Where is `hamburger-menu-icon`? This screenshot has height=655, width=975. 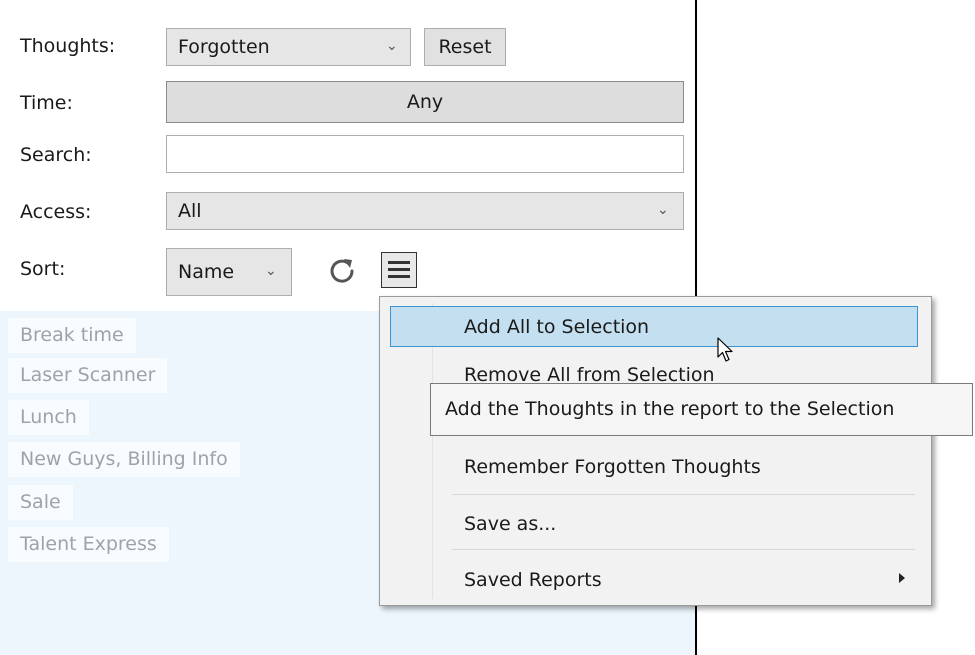 hamburger-menu-icon is located at coordinates (399, 270).